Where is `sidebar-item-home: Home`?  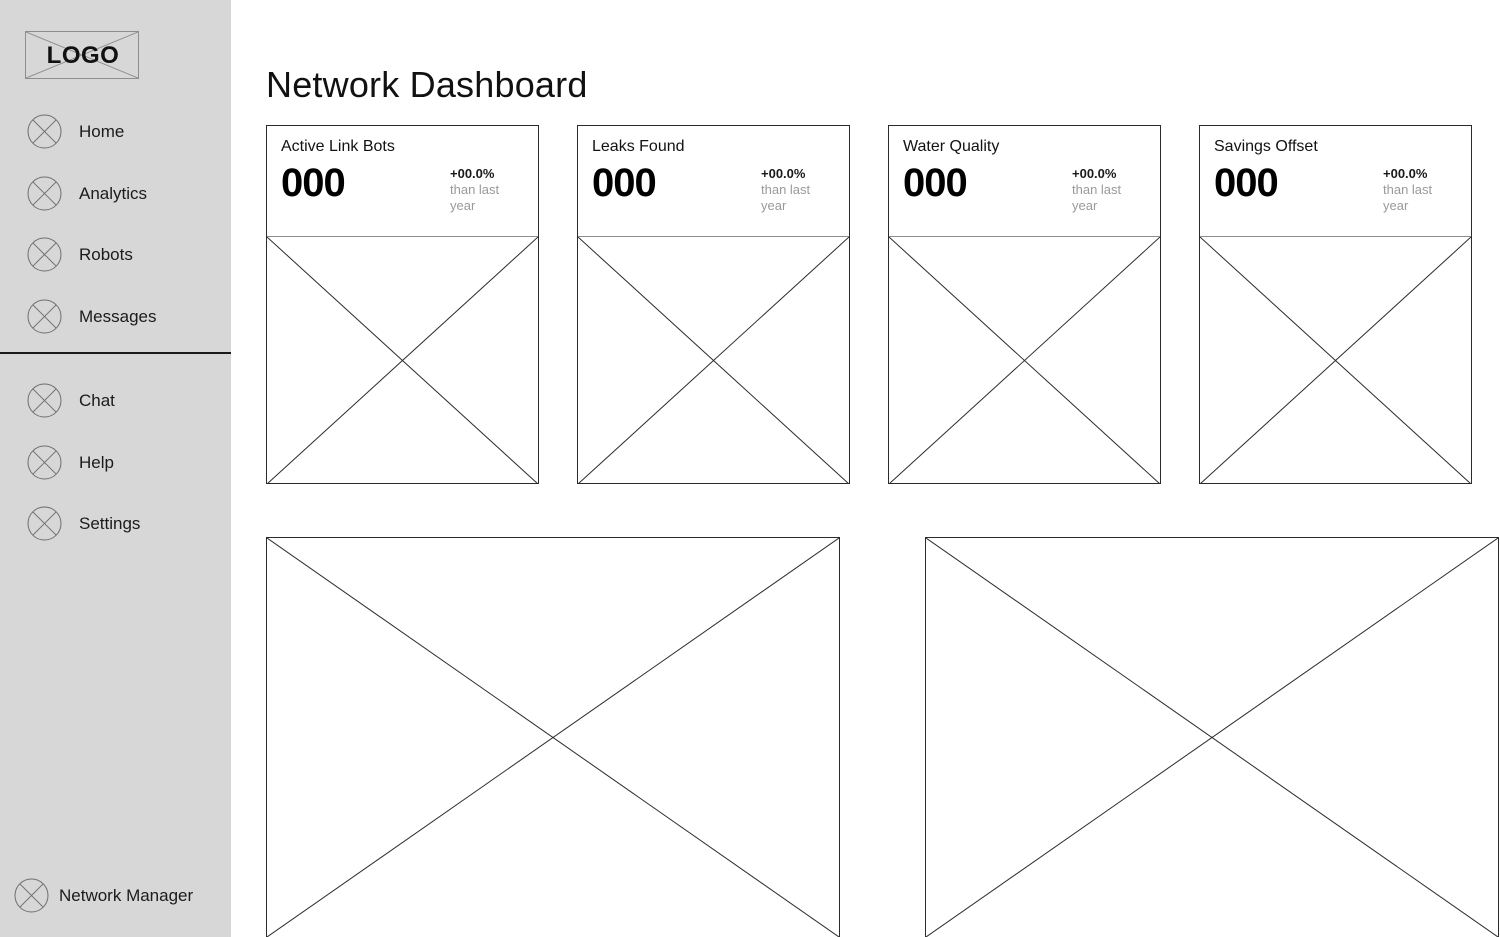 sidebar-item-home: Home is located at coordinates (115, 131).